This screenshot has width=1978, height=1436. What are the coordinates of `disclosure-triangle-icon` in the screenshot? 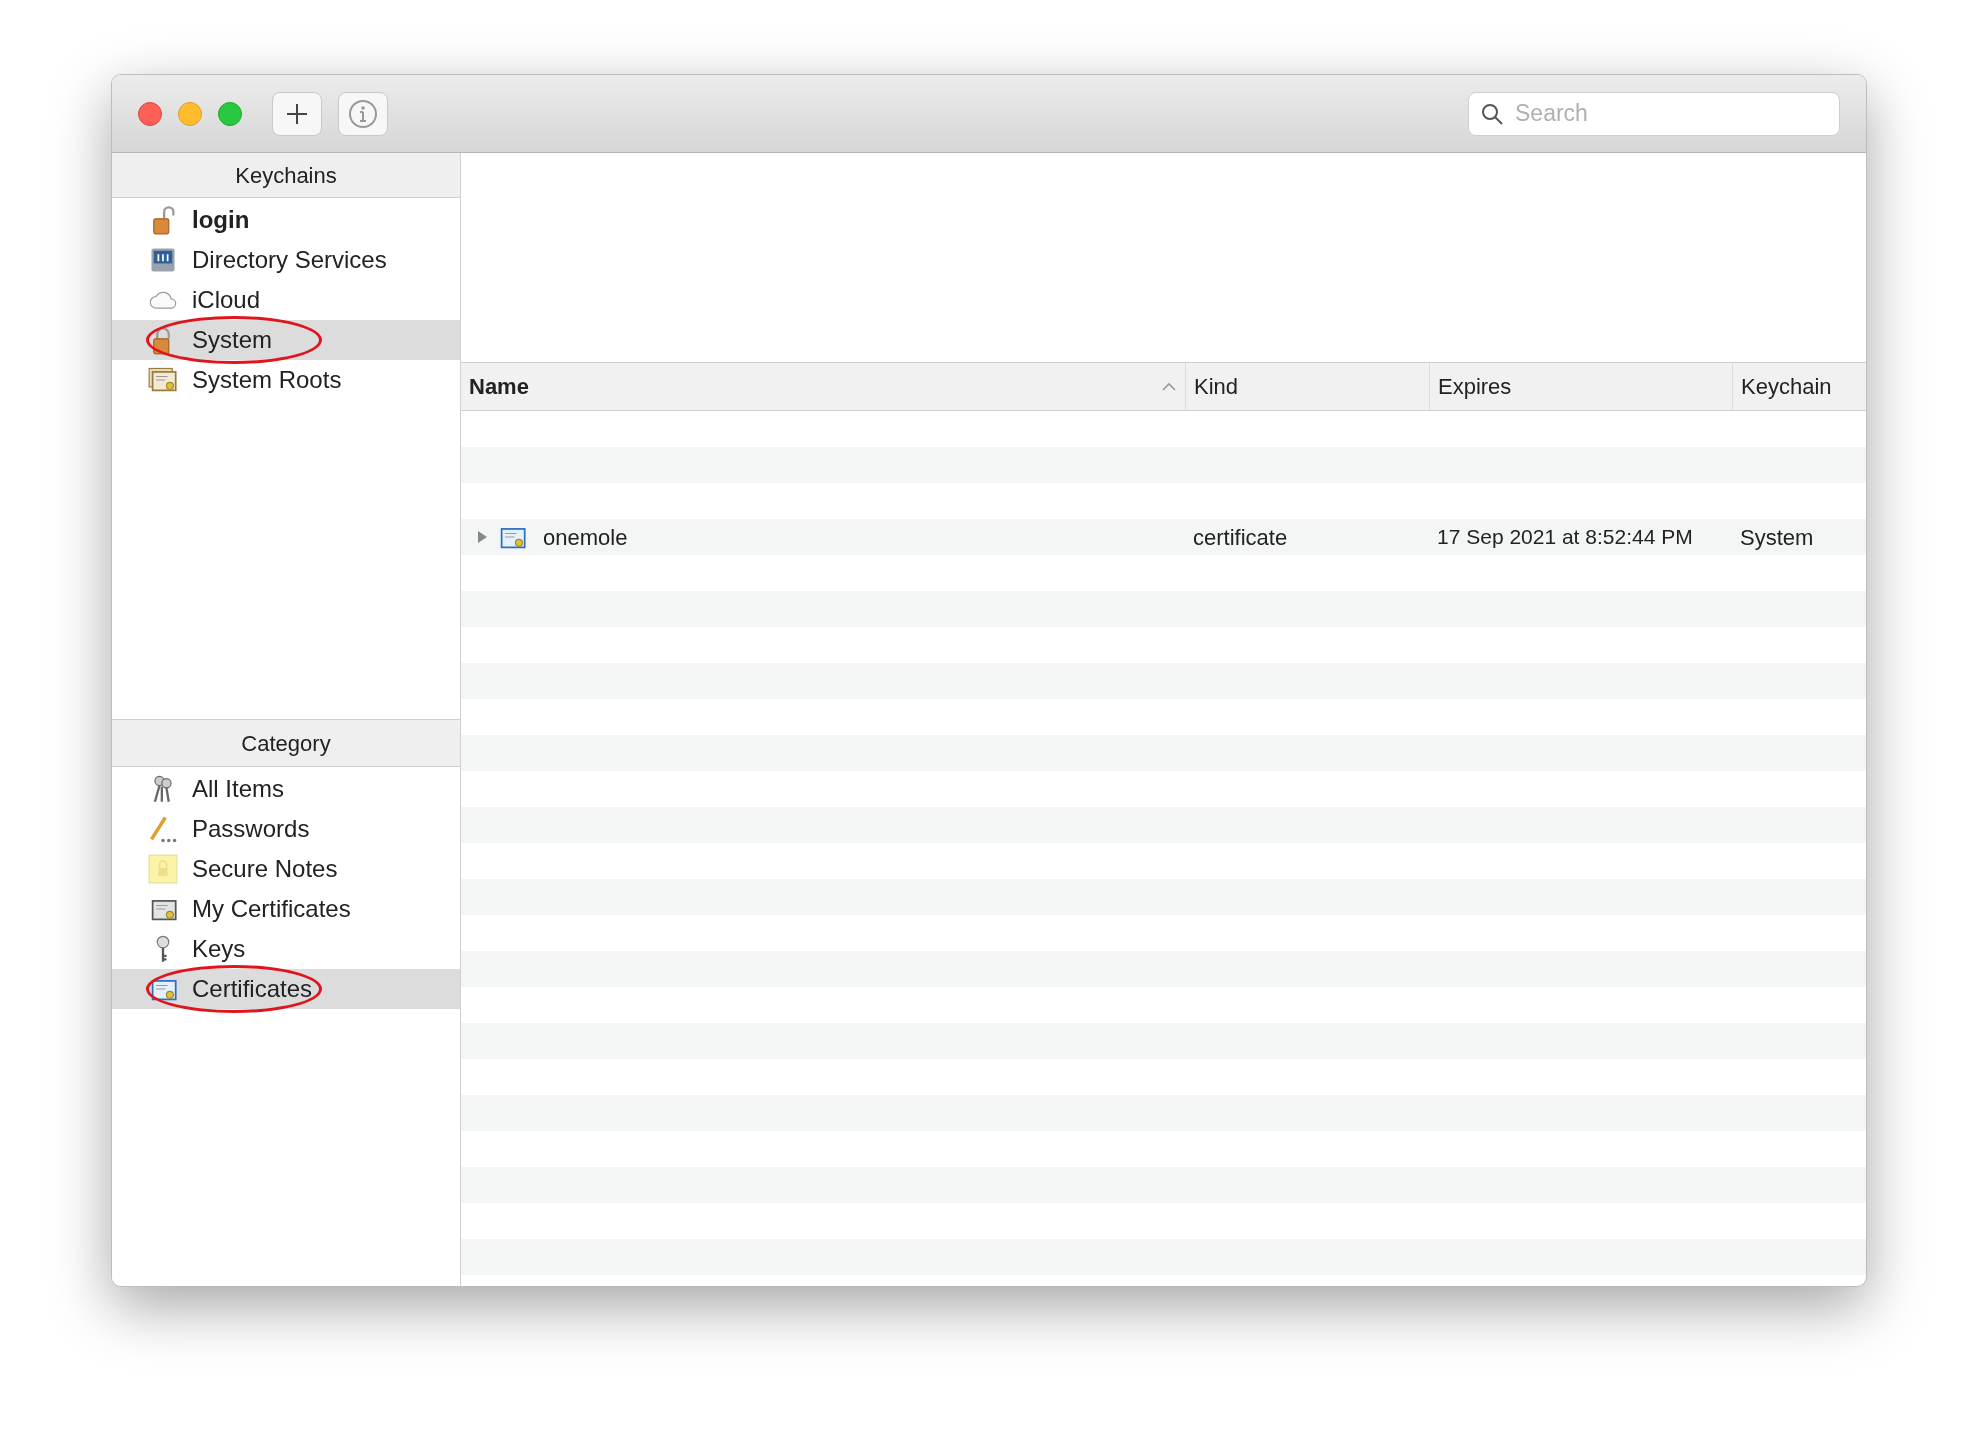 It's located at (482, 537).